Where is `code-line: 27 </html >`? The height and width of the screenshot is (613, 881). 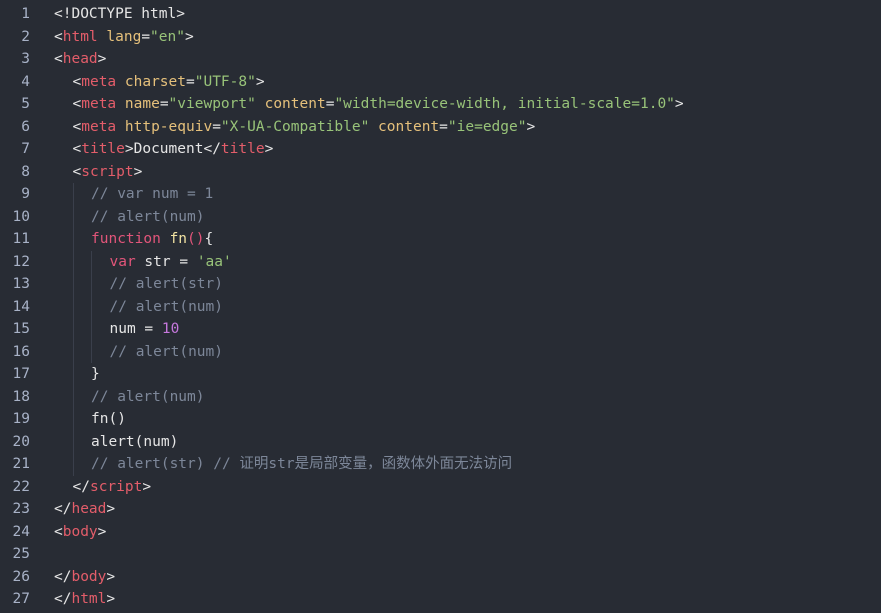
code-line: 27 </html > is located at coordinates (440, 599).